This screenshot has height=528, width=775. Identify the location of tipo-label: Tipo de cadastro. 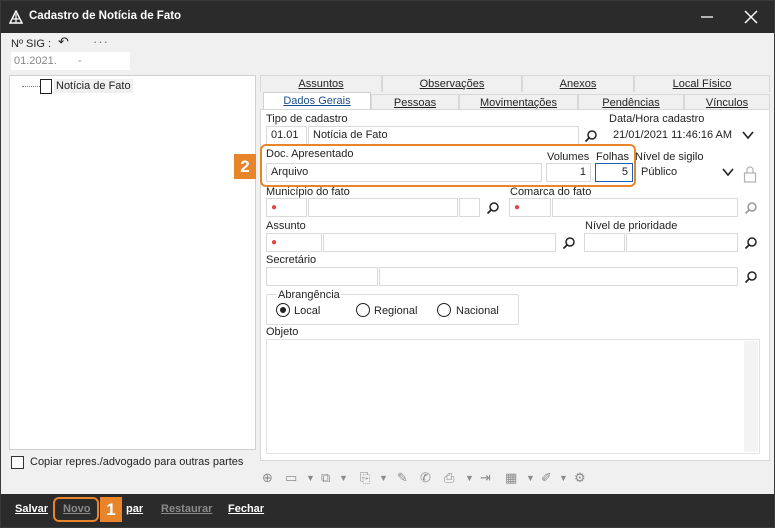
(307, 119).